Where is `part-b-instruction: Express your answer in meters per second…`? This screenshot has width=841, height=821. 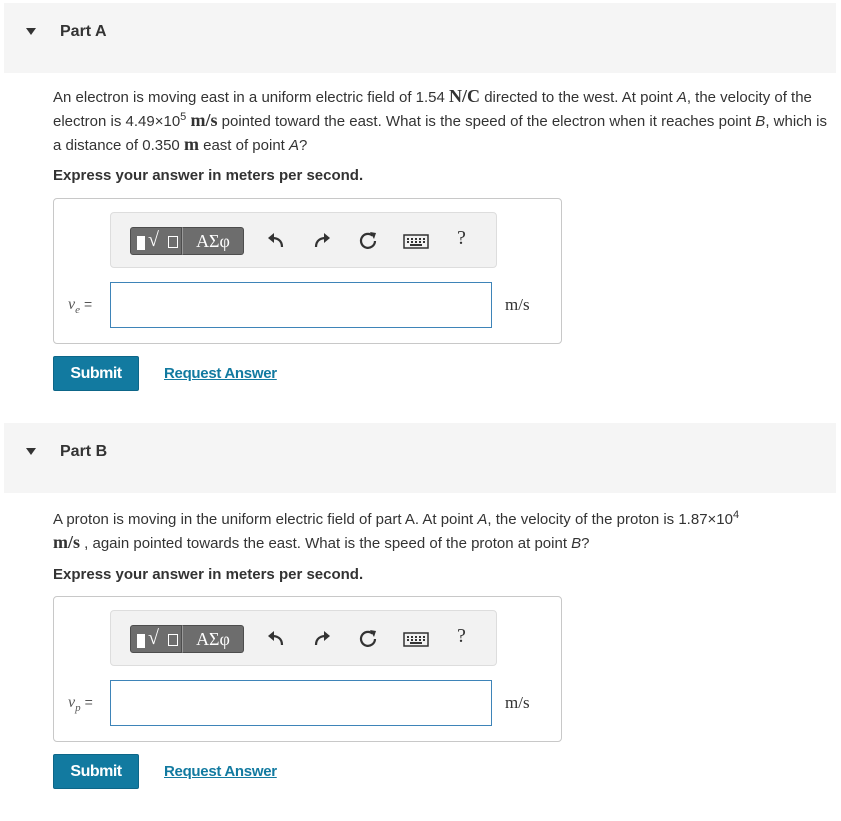
part-b-instruction: Express your answer in meters per second… is located at coordinates (208, 574).